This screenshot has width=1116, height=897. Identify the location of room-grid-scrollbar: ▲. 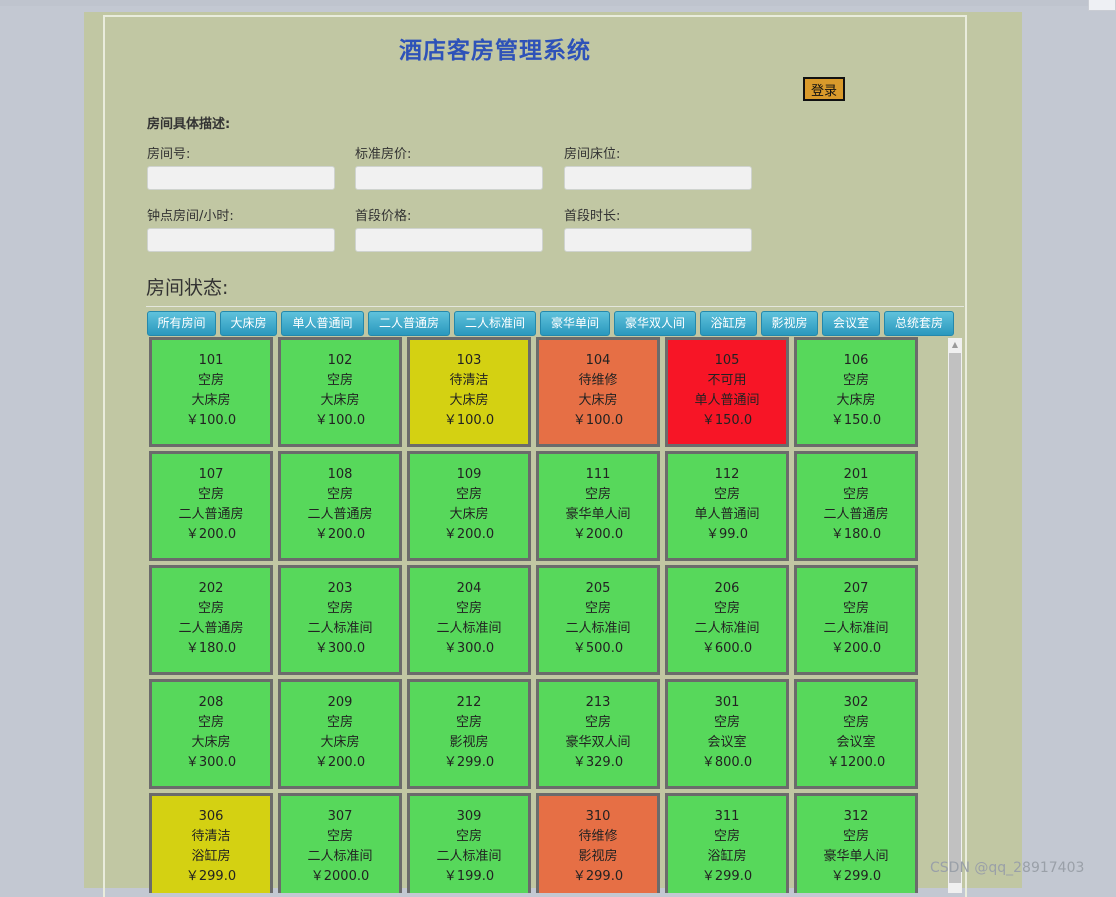
(955, 615).